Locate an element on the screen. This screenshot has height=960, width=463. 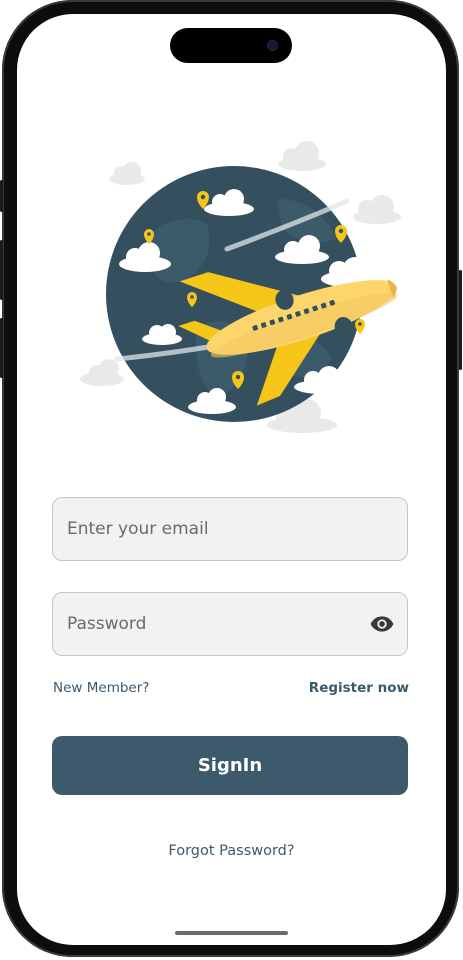
email-field is located at coordinates (230, 529).